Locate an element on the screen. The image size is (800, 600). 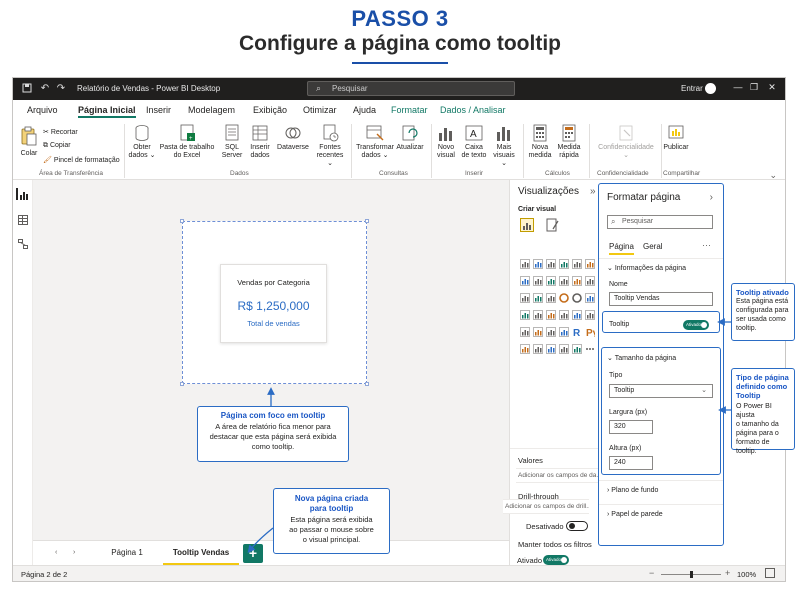
excel-workbook-button: + Pasta de trabalho do Excel is located at coordinates (187, 142).